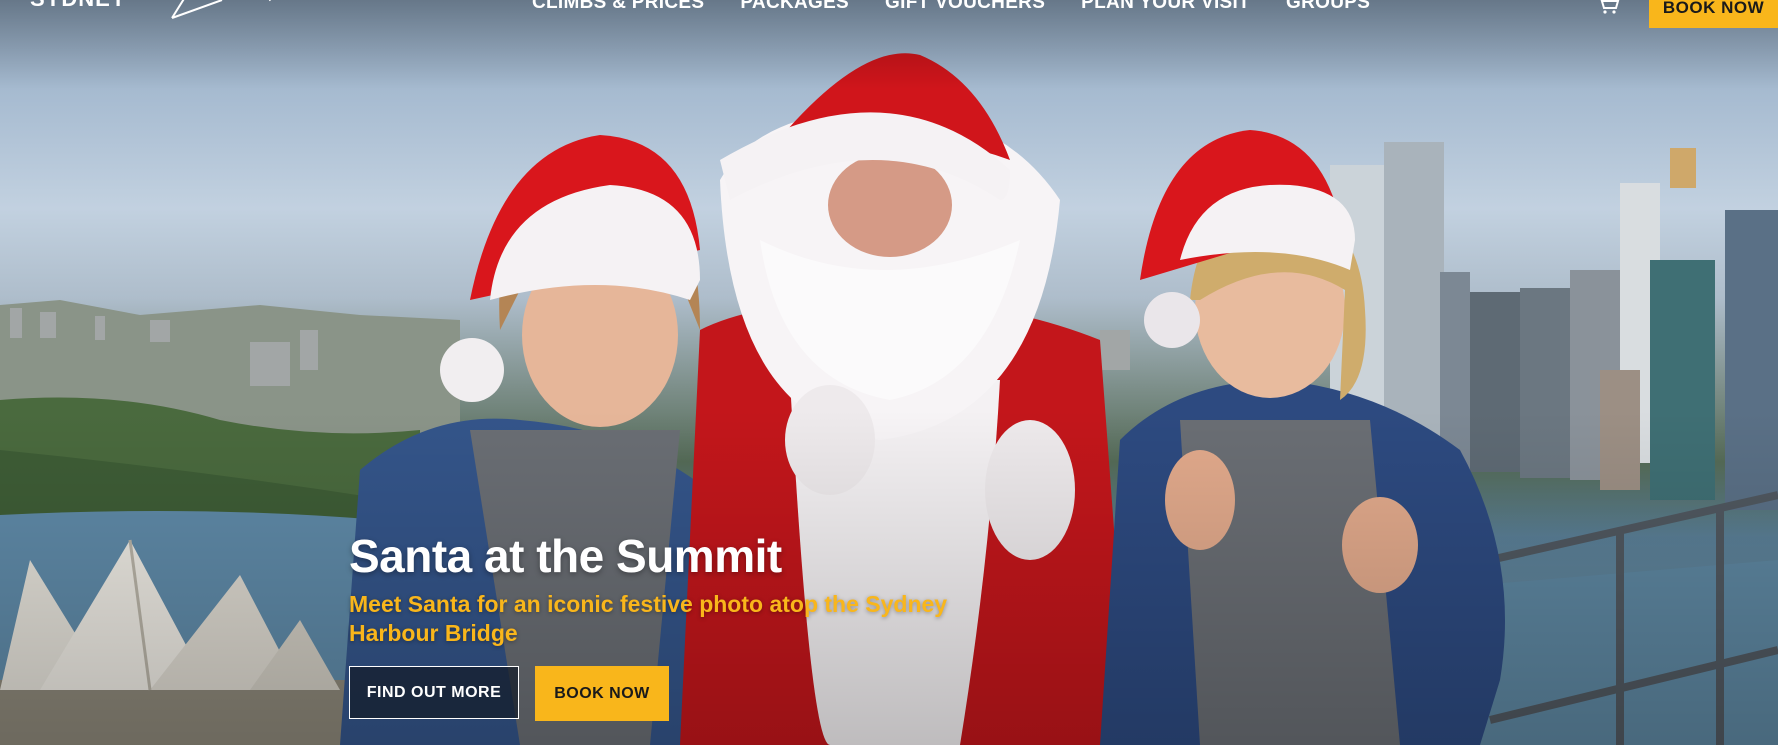  I want to click on nav-packages: PACKAGES, so click(794, 7).